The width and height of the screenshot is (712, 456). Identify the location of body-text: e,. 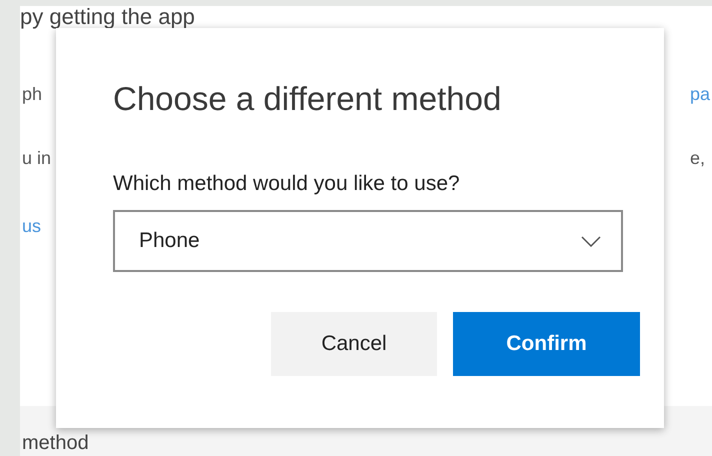
(697, 158).